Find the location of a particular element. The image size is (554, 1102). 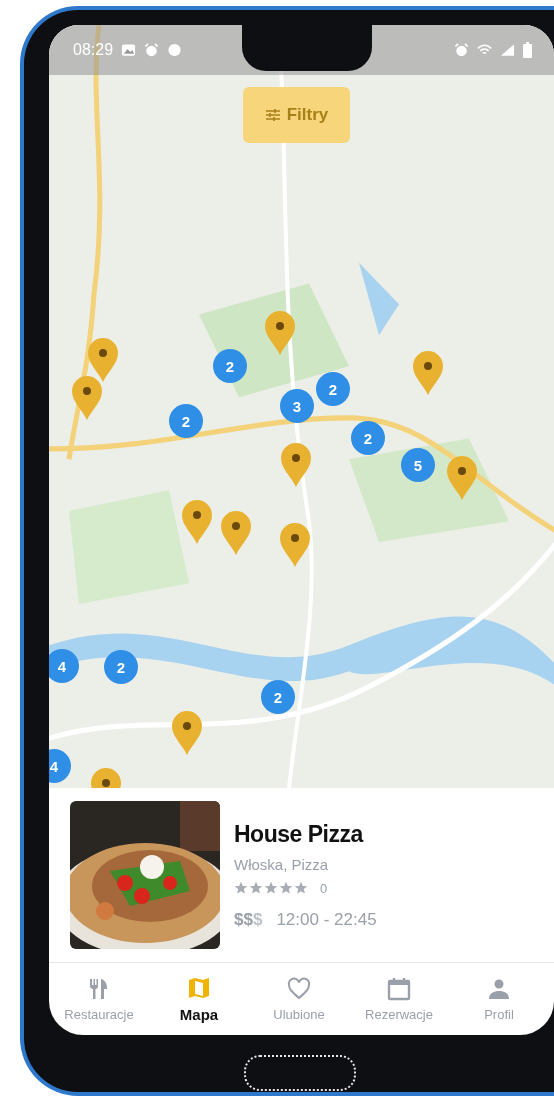

opening-hours: 12:00 - 22:45 is located at coordinates (326, 919).